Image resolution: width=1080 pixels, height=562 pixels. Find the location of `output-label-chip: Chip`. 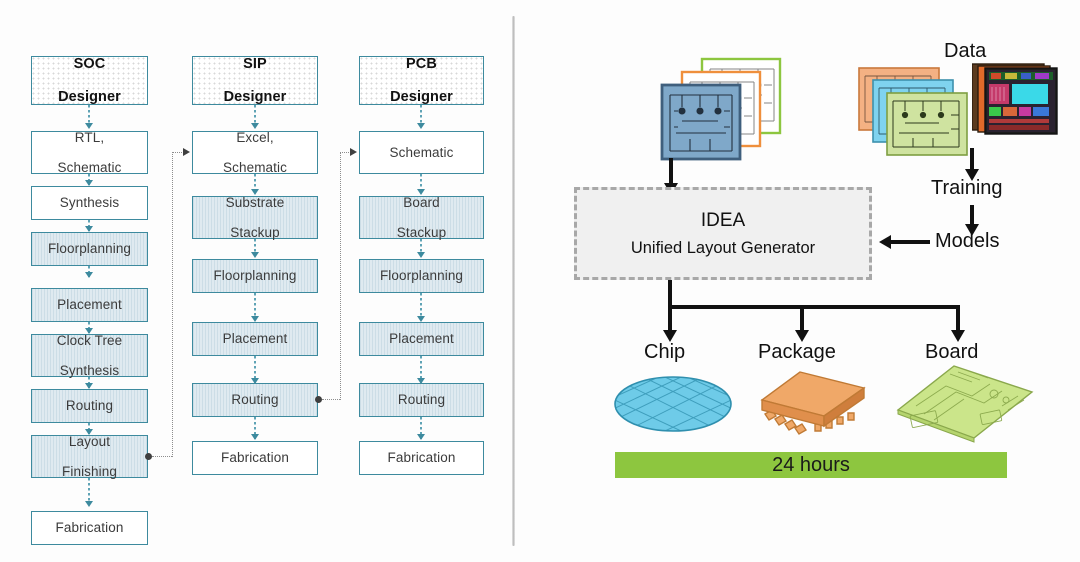

output-label-chip: Chip is located at coordinates (665, 352).